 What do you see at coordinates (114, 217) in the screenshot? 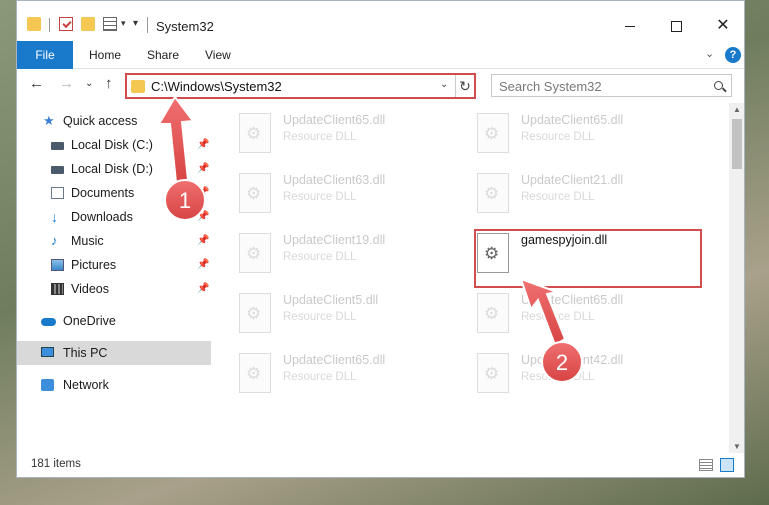
I see `sidebar-item-downloads: ↓ Downloads 📌` at bounding box center [114, 217].